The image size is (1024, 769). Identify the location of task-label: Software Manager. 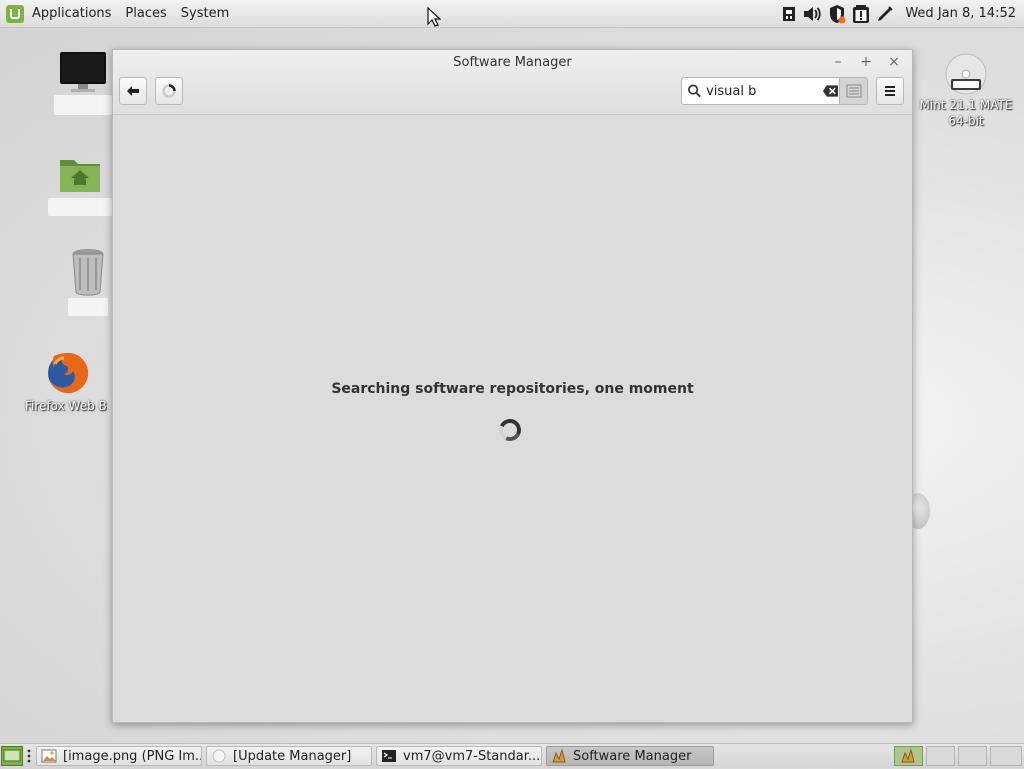
(632, 756).